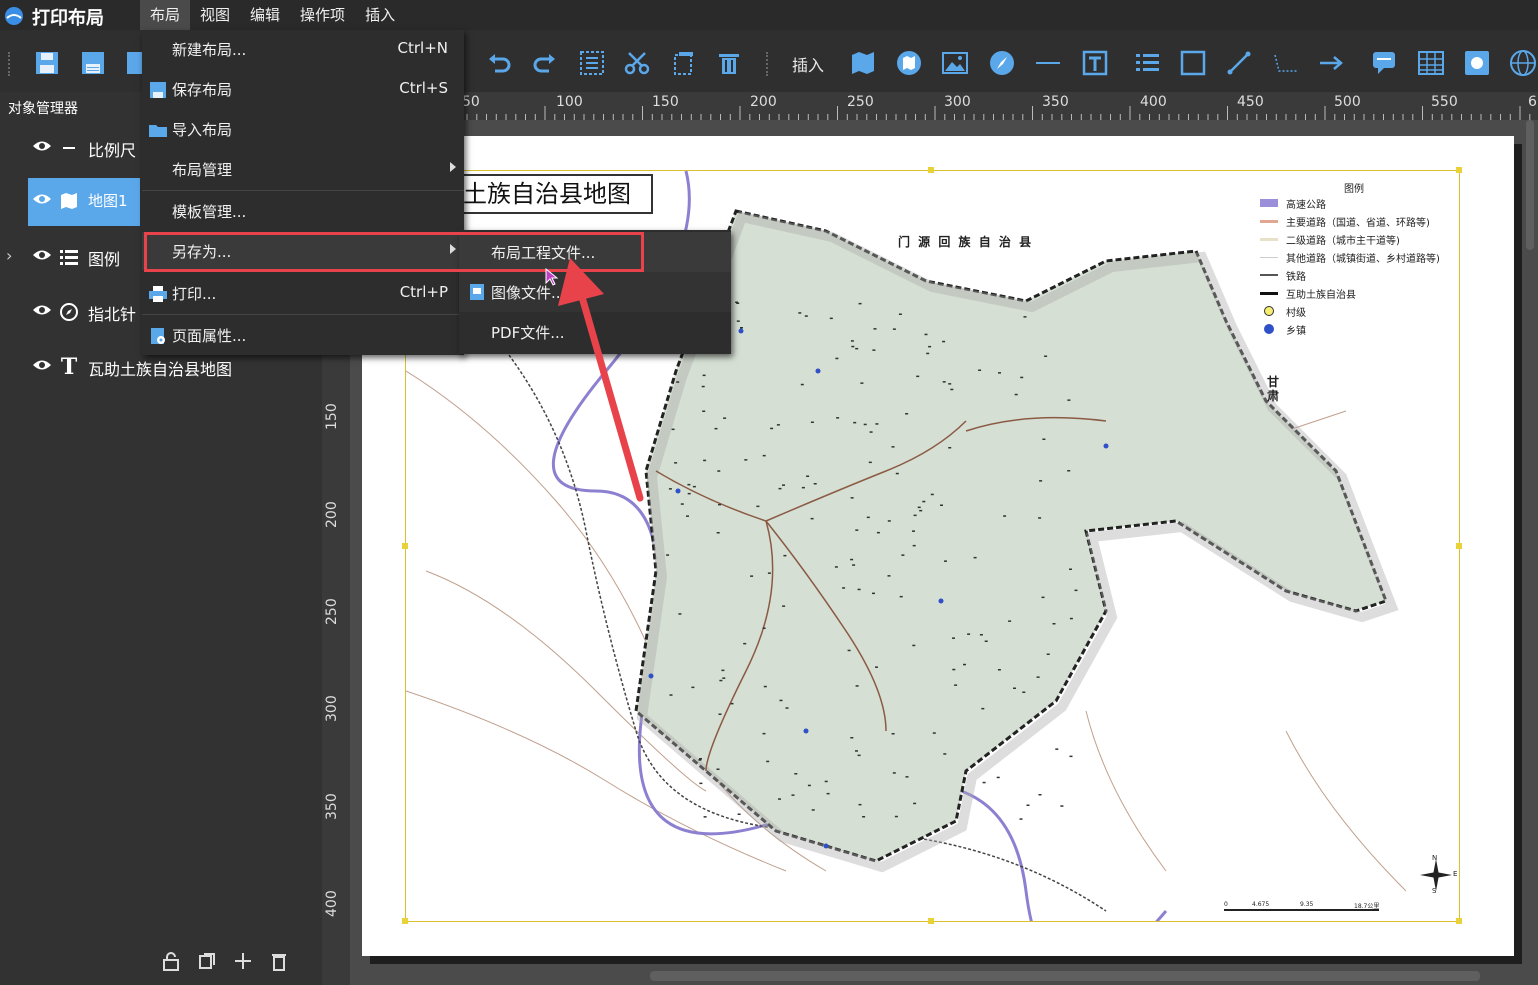 This screenshot has height=985, width=1538. I want to click on mouse-cursor-icon, so click(552, 277).